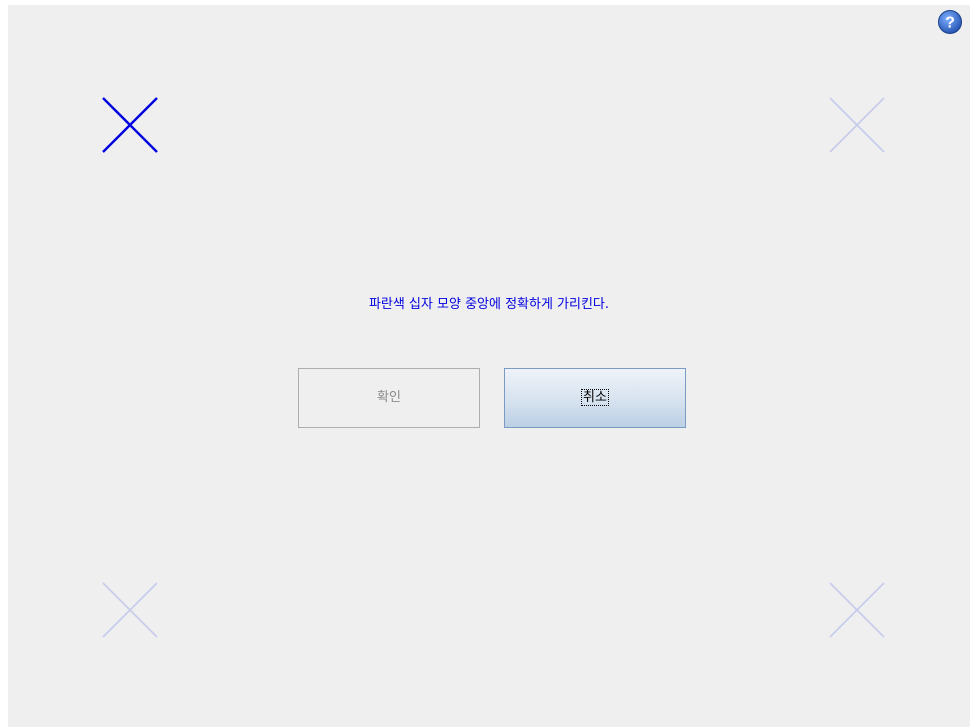 The height and width of the screenshot is (727, 970). I want to click on target-cross-bottom-right, so click(857, 610).